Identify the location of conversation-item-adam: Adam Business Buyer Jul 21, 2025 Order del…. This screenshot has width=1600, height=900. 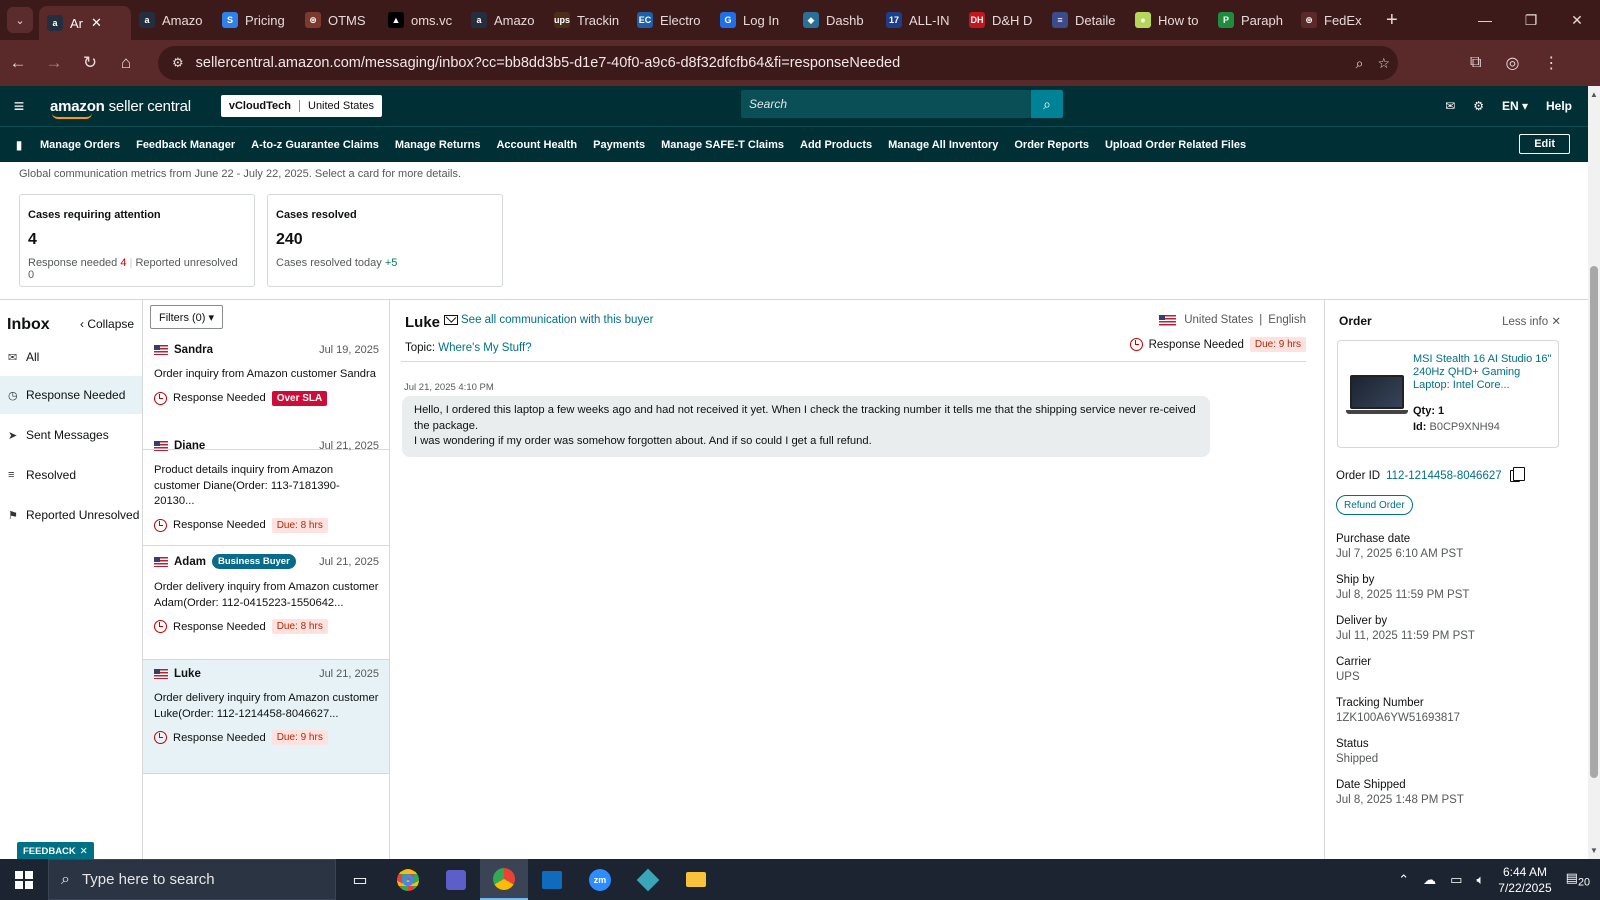
(266, 603).